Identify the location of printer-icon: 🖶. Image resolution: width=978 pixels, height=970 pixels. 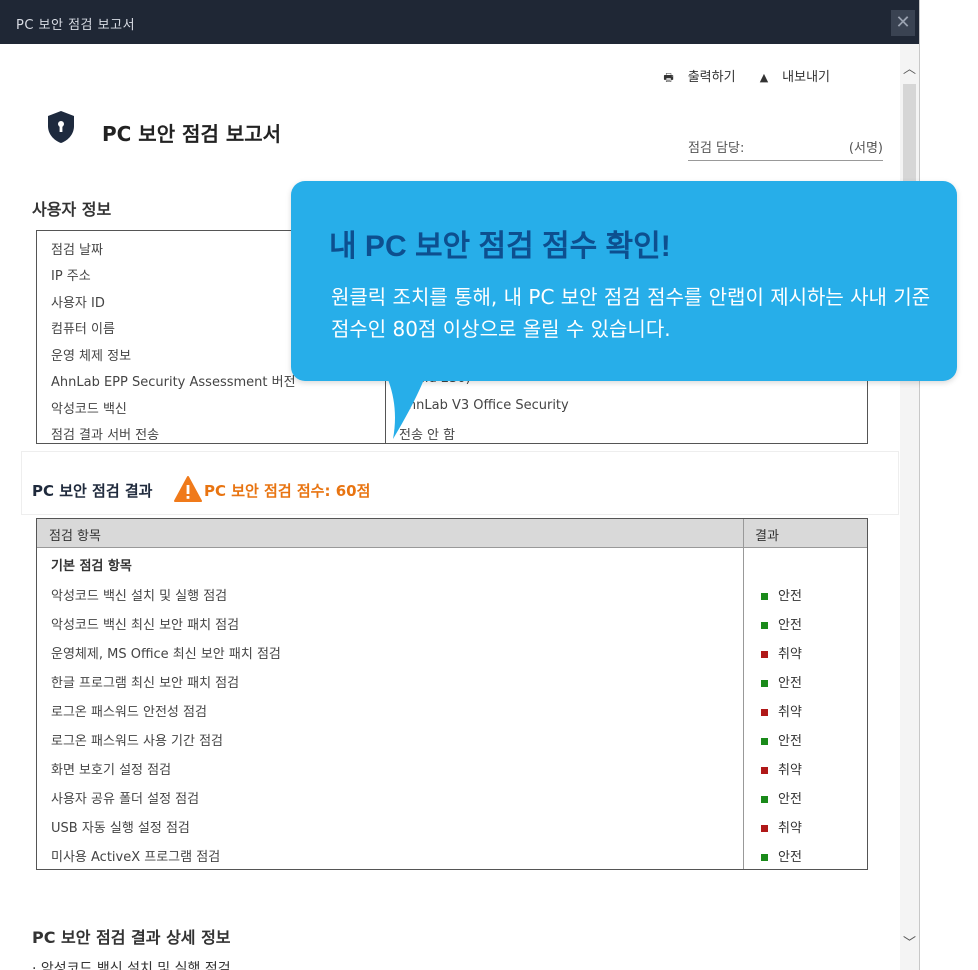
(668, 77).